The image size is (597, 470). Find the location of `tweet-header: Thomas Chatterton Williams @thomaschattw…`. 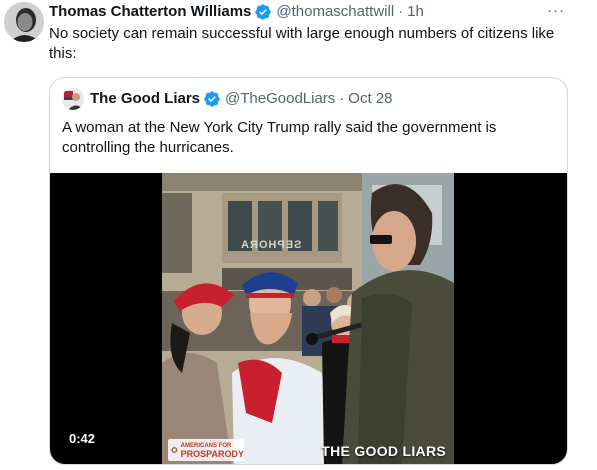

tweet-header: Thomas Chatterton Williams @thomaschattw… is located at coordinates (293, 12).